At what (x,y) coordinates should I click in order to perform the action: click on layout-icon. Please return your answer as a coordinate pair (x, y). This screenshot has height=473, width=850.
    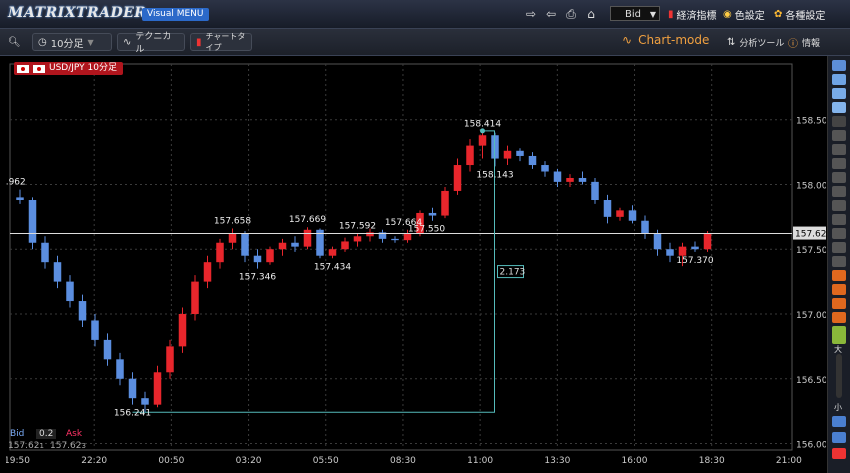
    Looking at the image, I should click on (839, 437).